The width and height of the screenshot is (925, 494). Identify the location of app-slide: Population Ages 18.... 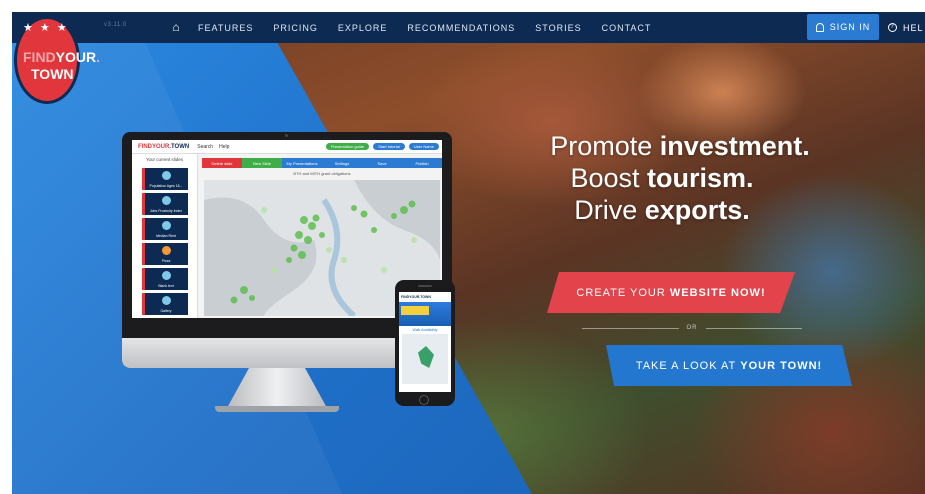
(164, 179).